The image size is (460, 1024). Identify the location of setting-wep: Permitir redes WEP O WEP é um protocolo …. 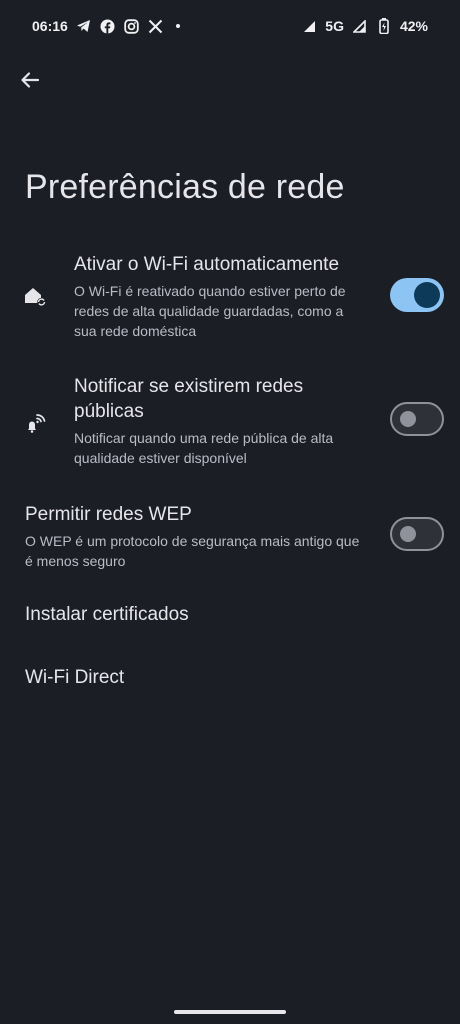
(230, 536).